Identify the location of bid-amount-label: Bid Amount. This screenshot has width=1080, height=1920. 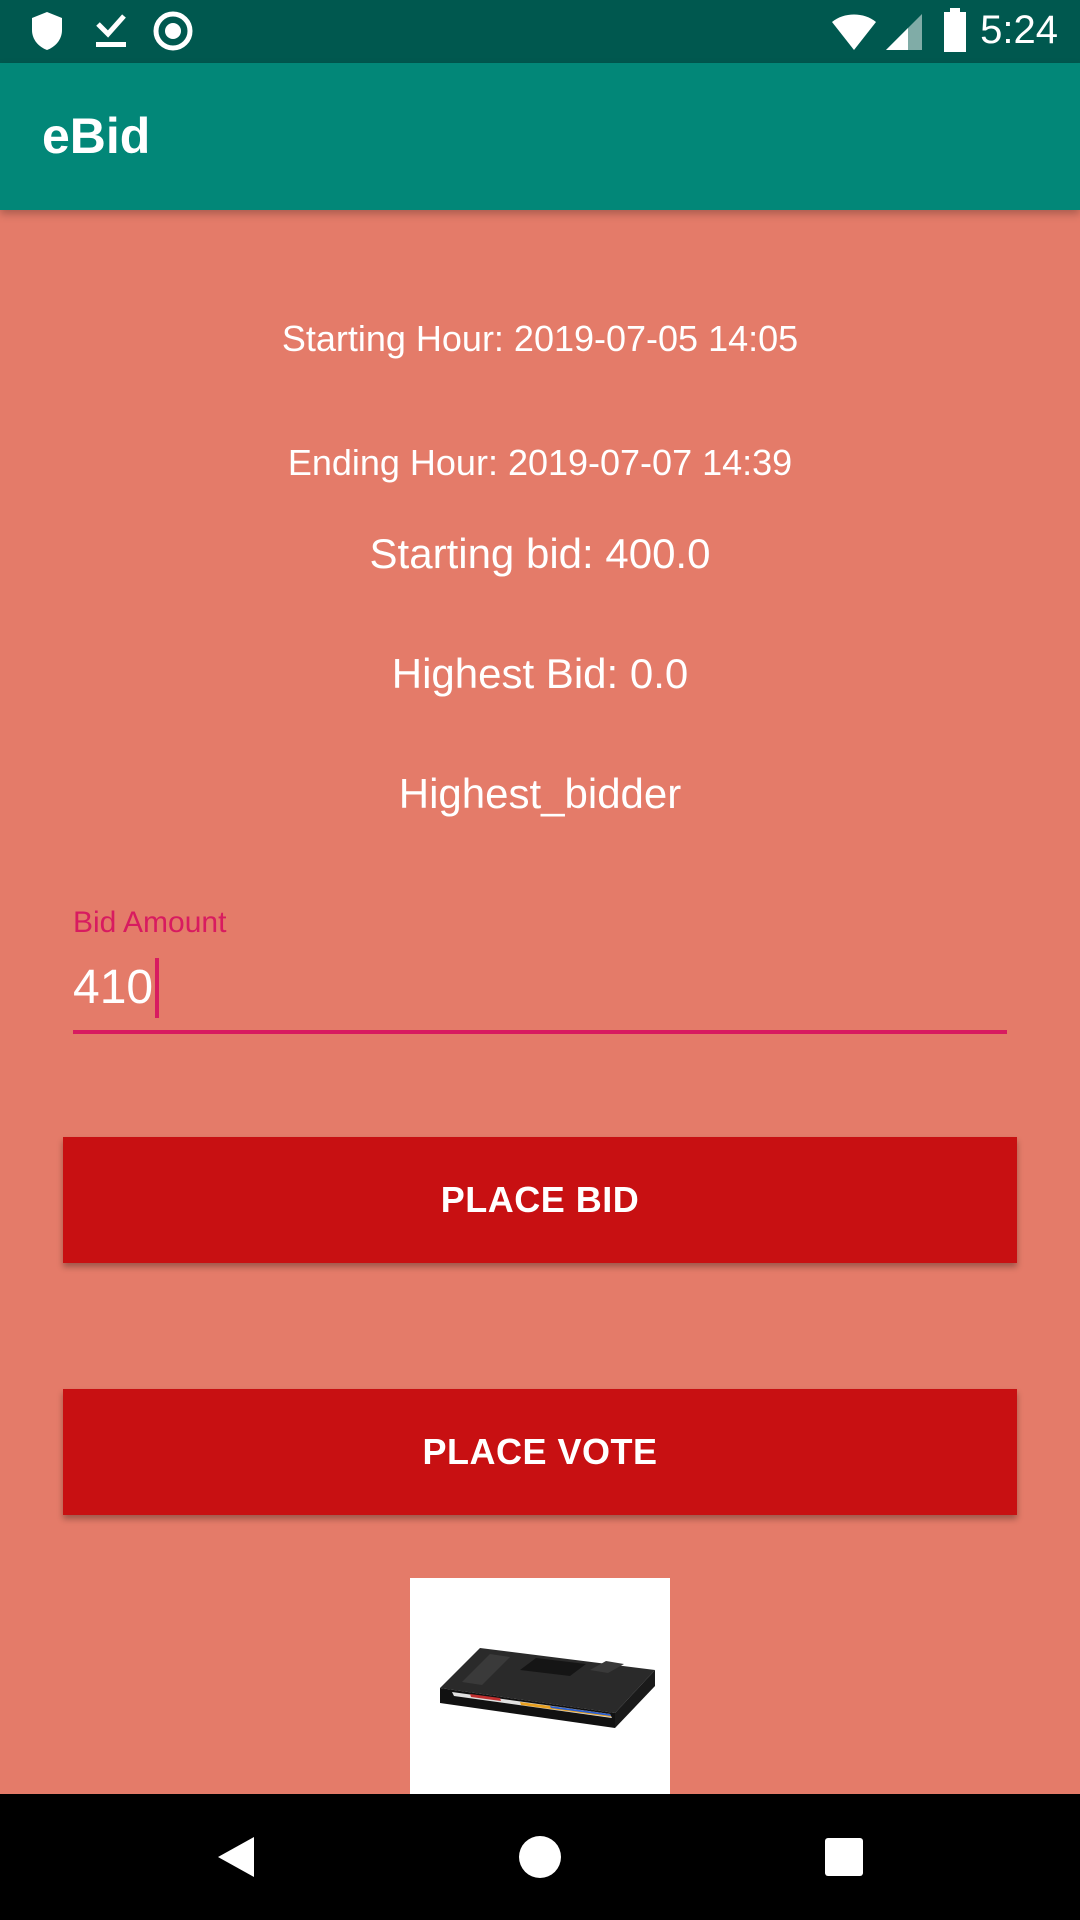
(150, 922).